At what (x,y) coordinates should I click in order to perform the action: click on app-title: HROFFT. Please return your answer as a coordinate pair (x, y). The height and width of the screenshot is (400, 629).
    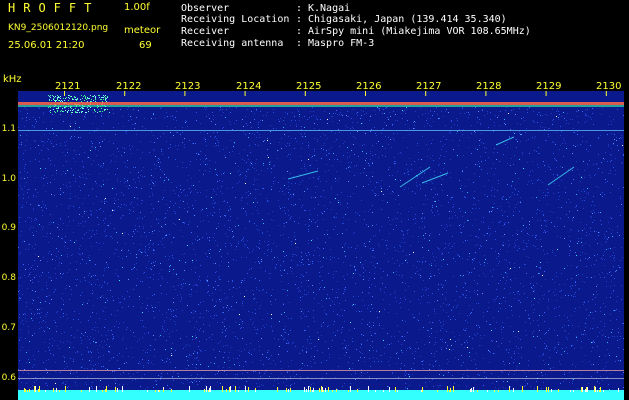
    Looking at the image, I should click on (54, 8).